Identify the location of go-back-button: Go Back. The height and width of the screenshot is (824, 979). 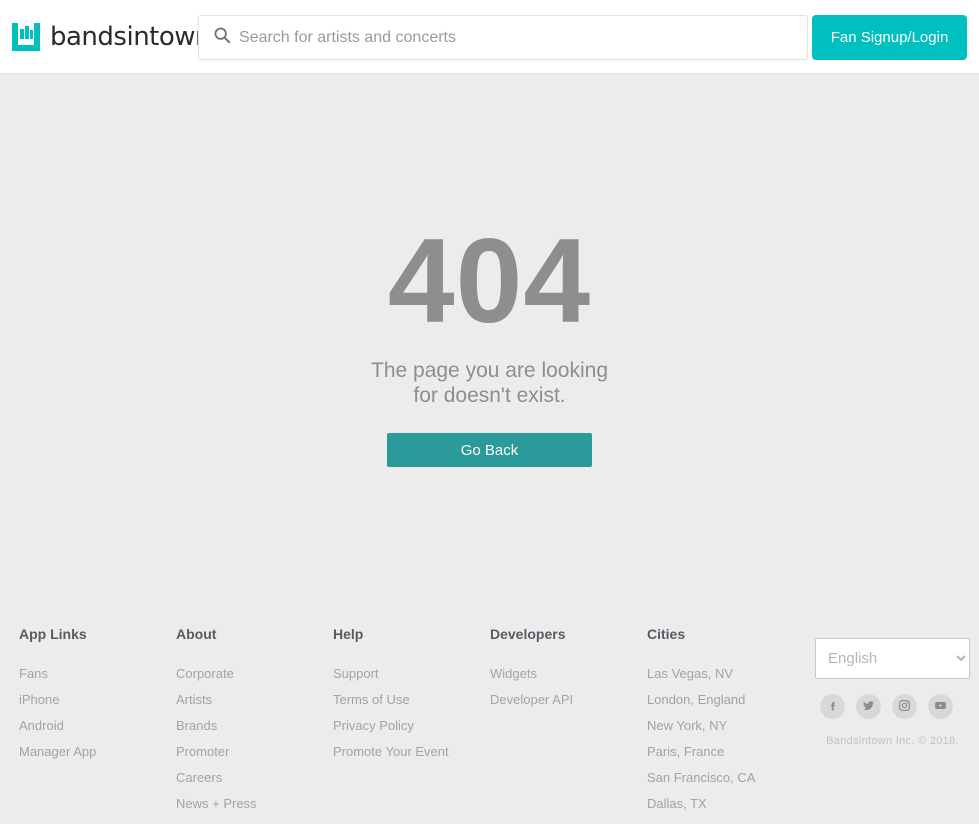
(489, 450).